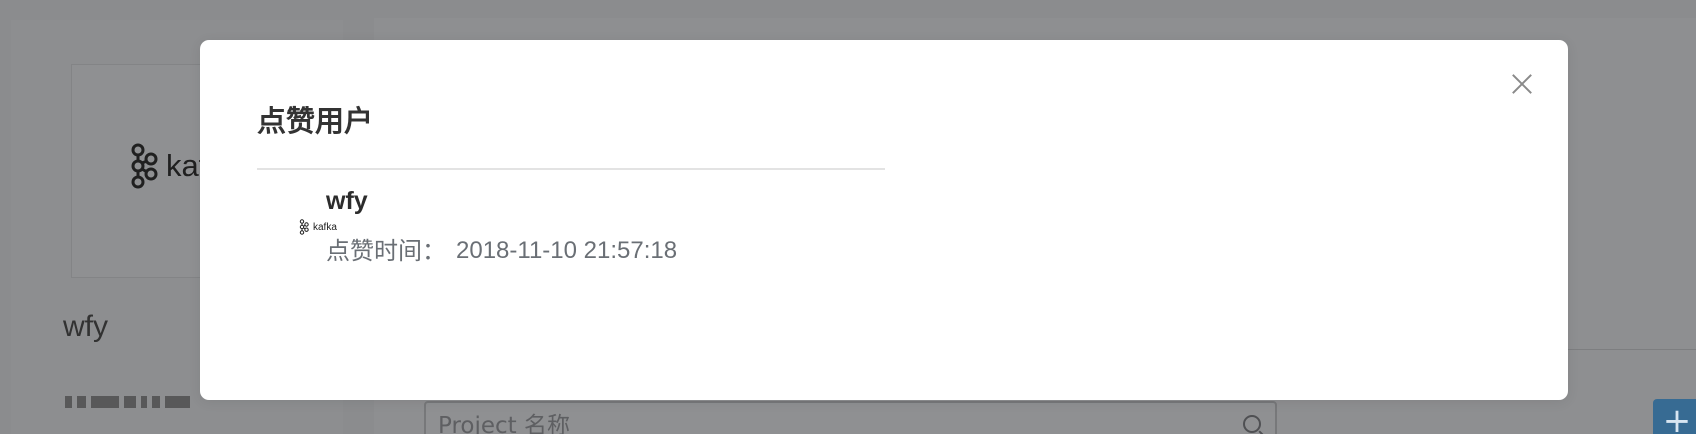 The height and width of the screenshot is (434, 1696). What do you see at coordinates (304, 227) in the screenshot?
I see `kafka-avatar-icon` at bounding box center [304, 227].